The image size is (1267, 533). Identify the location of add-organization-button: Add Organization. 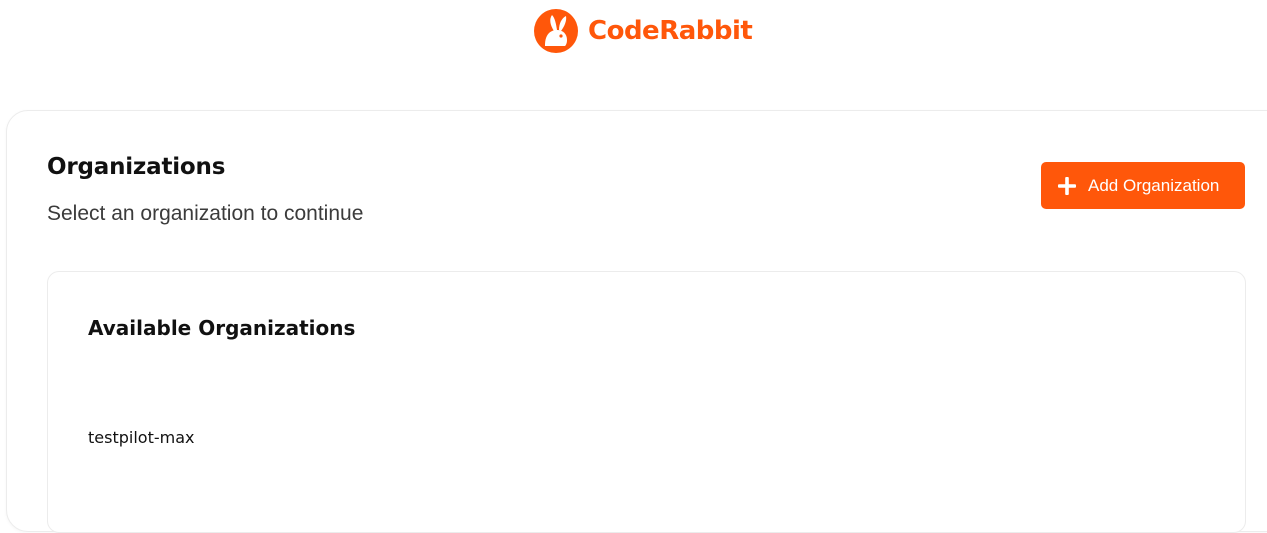
(1143, 185).